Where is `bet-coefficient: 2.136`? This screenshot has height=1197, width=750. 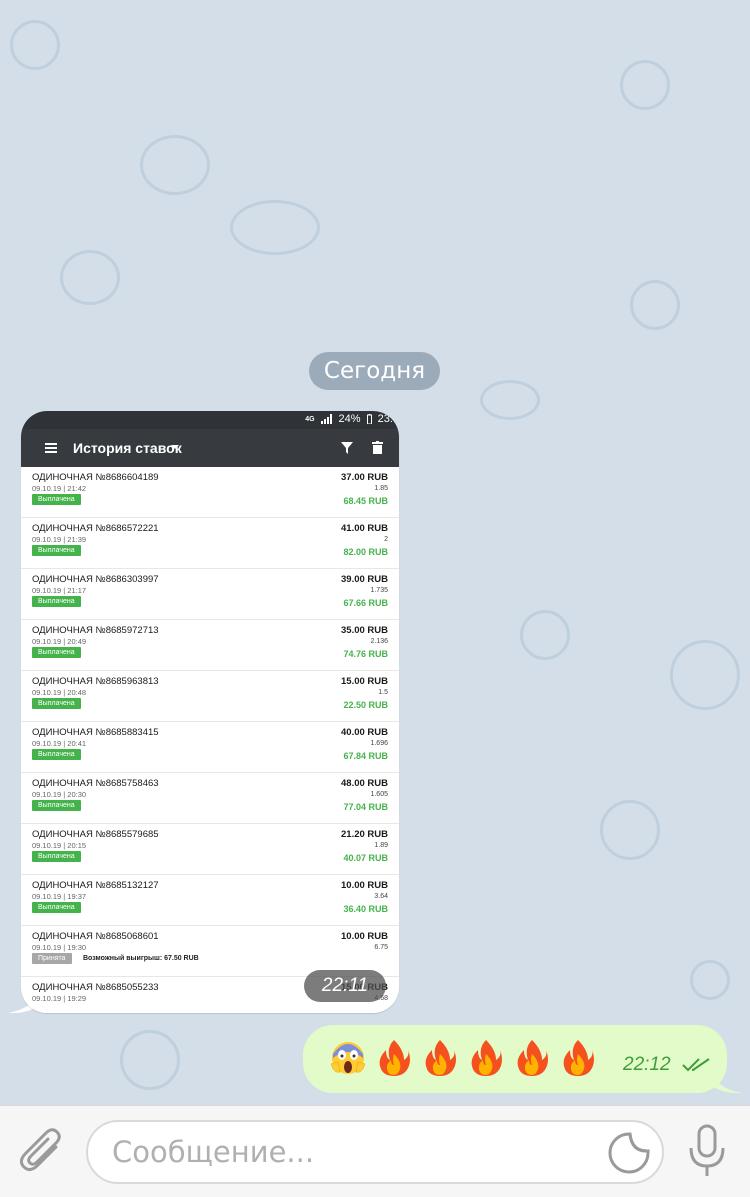 bet-coefficient: 2.136 is located at coordinates (379, 641).